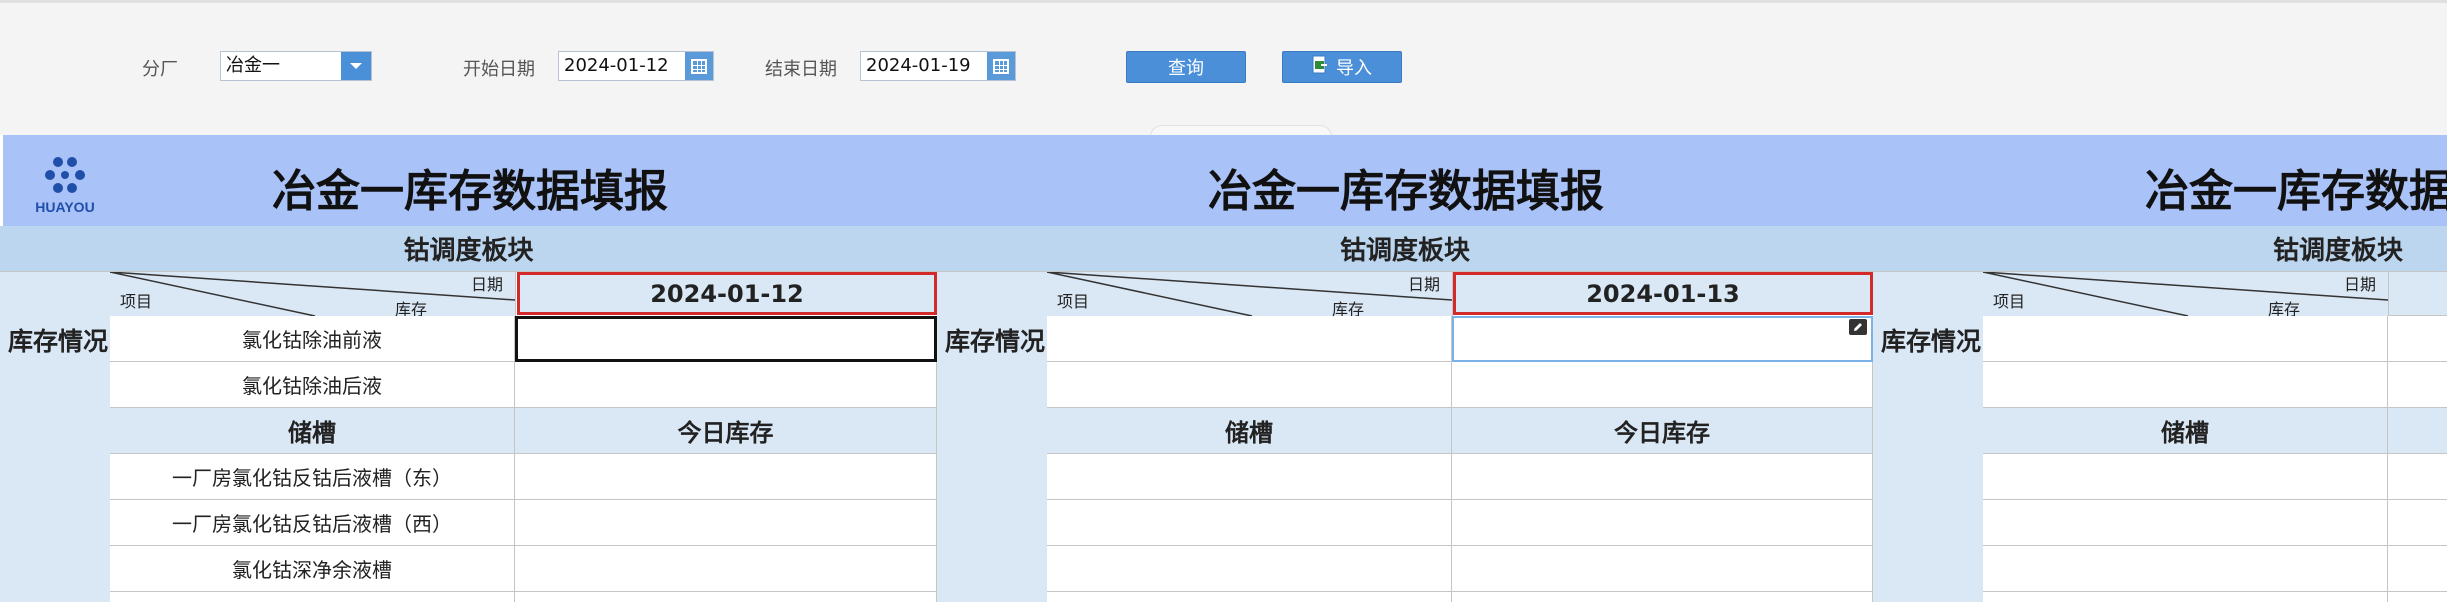 The width and height of the screenshot is (2447, 602). I want to click on end-date-input: 2024-01-19, so click(938, 66).